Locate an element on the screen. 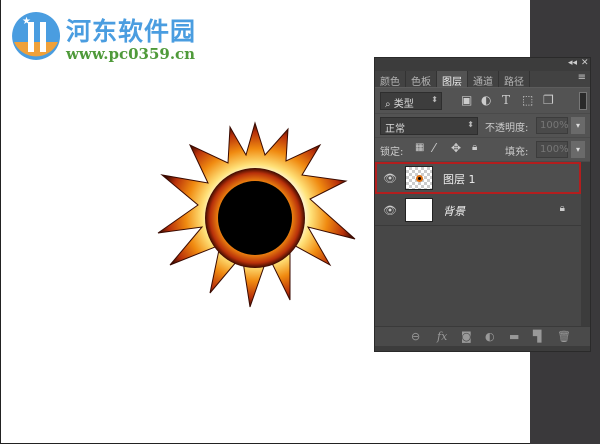  fill-label: 填充: is located at coordinates (517, 152).